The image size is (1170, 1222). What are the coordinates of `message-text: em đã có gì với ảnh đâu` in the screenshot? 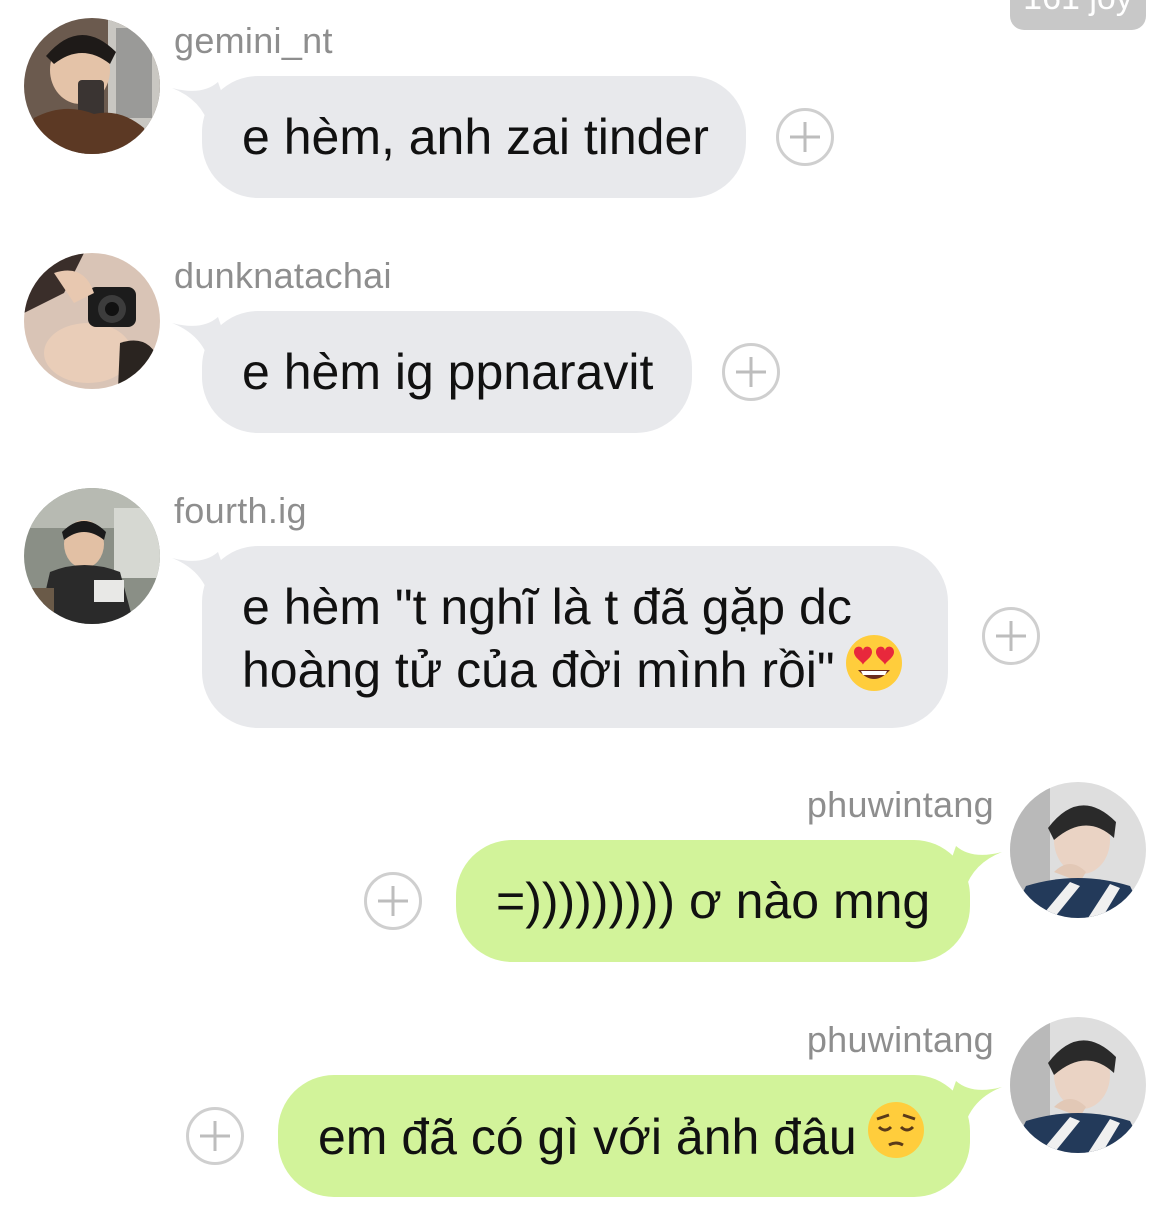 It's located at (587, 1137).